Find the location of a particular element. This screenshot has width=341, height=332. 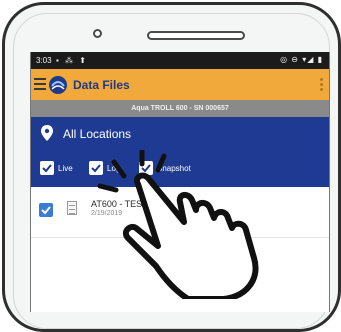

live-checkbox is located at coordinates (47, 168).